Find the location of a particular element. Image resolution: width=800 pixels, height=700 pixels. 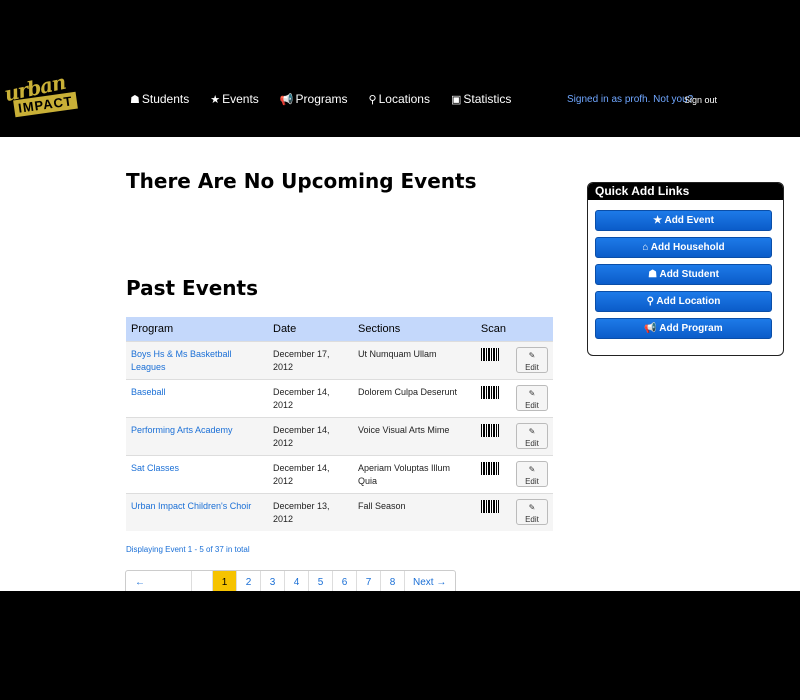

column-header-sections: Sections is located at coordinates (414, 329).